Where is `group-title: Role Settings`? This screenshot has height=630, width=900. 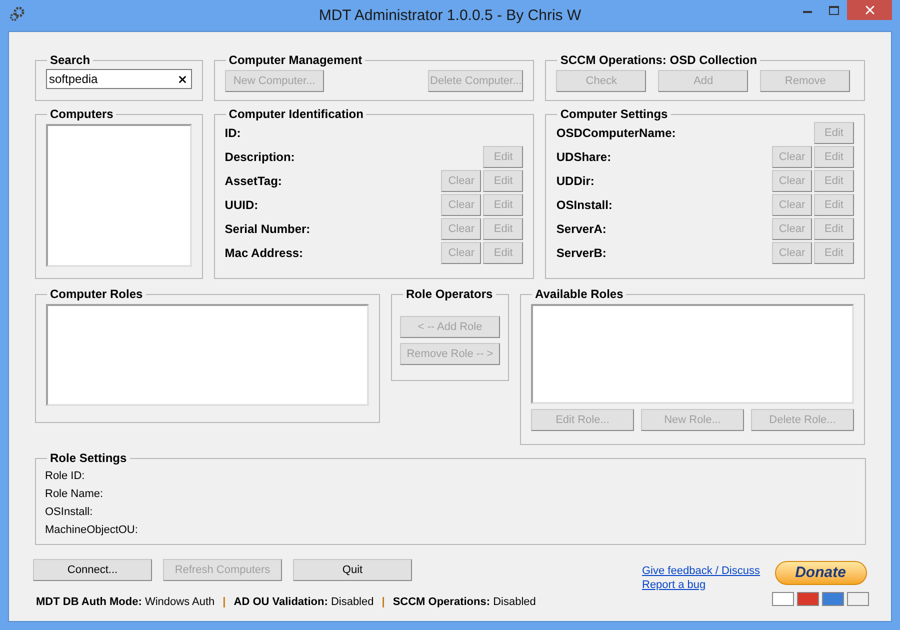 group-title: Role Settings is located at coordinates (88, 458).